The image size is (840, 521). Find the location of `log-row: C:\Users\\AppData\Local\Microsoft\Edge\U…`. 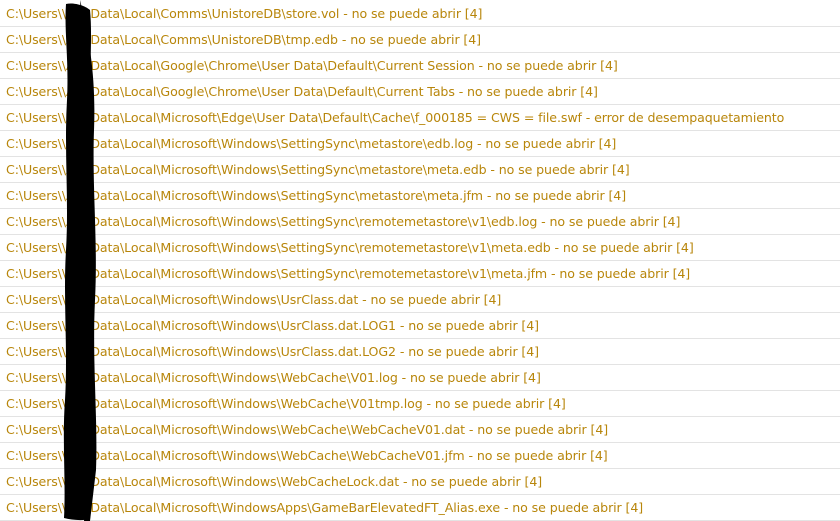

log-row: C:\Users\\AppData\Local\Microsoft\Edge\U… is located at coordinates (420, 118).